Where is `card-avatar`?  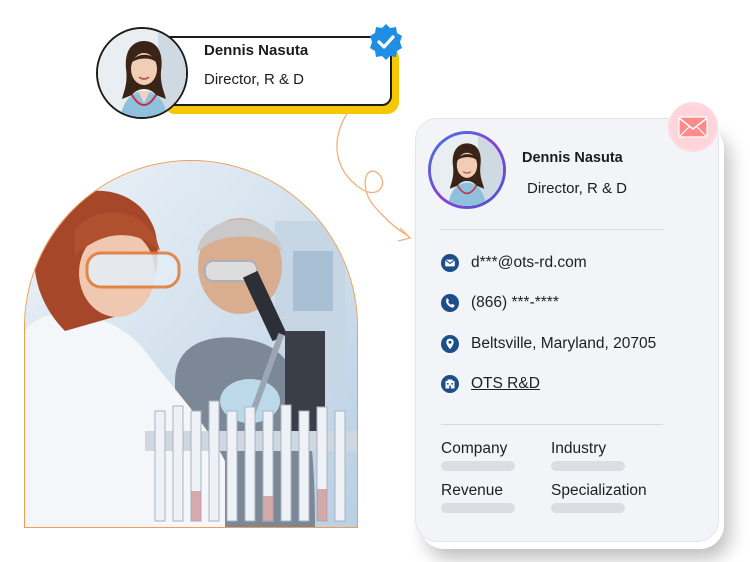 card-avatar is located at coordinates (467, 170).